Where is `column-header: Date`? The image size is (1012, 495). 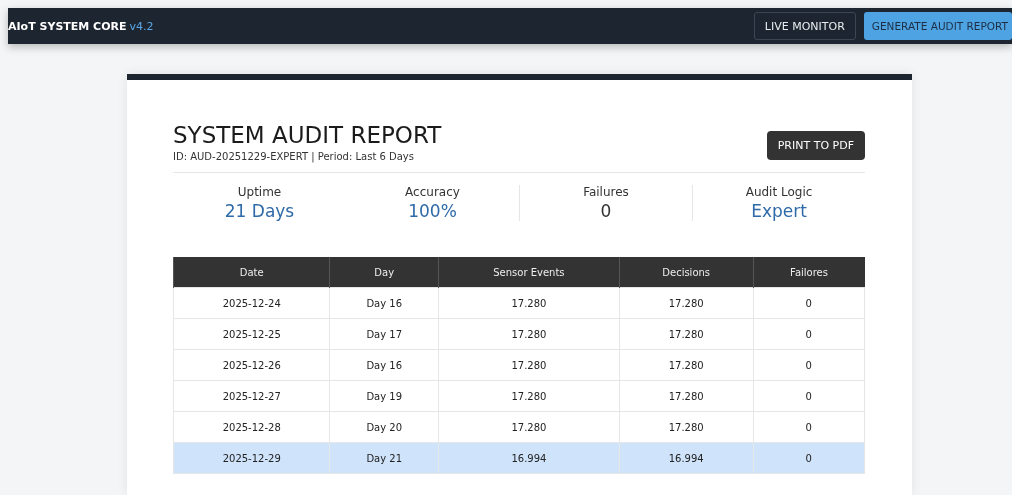 column-header: Date is located at coordinates (251, 272).